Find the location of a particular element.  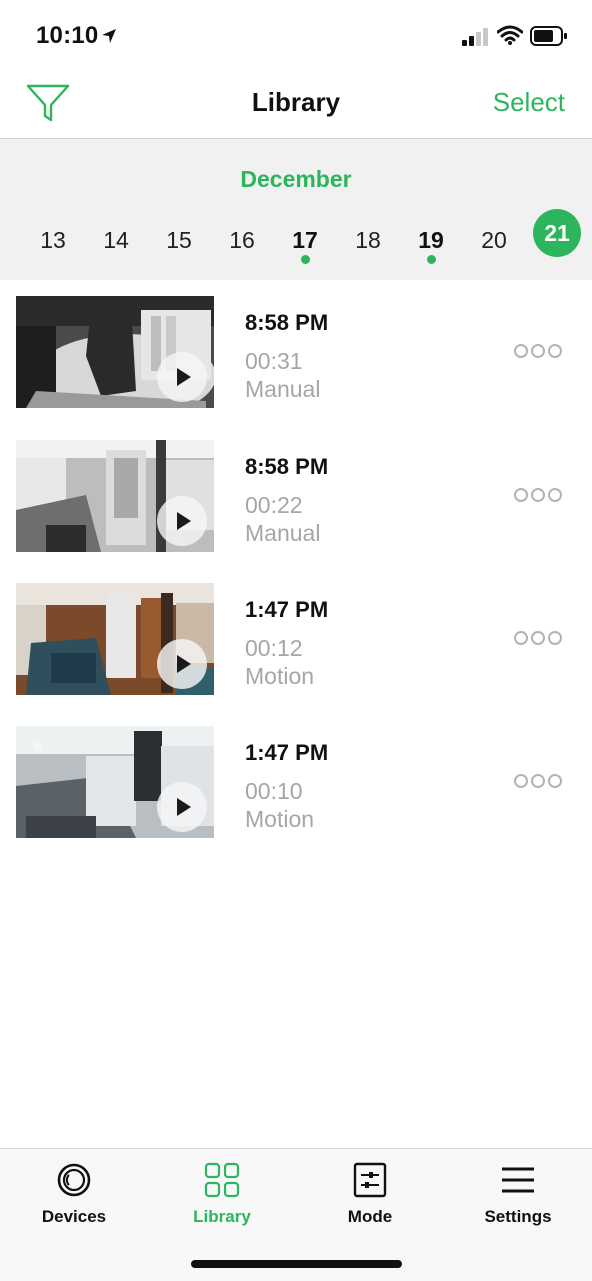

tab-mode-label: Mode is located at coordinates (370, 1216).